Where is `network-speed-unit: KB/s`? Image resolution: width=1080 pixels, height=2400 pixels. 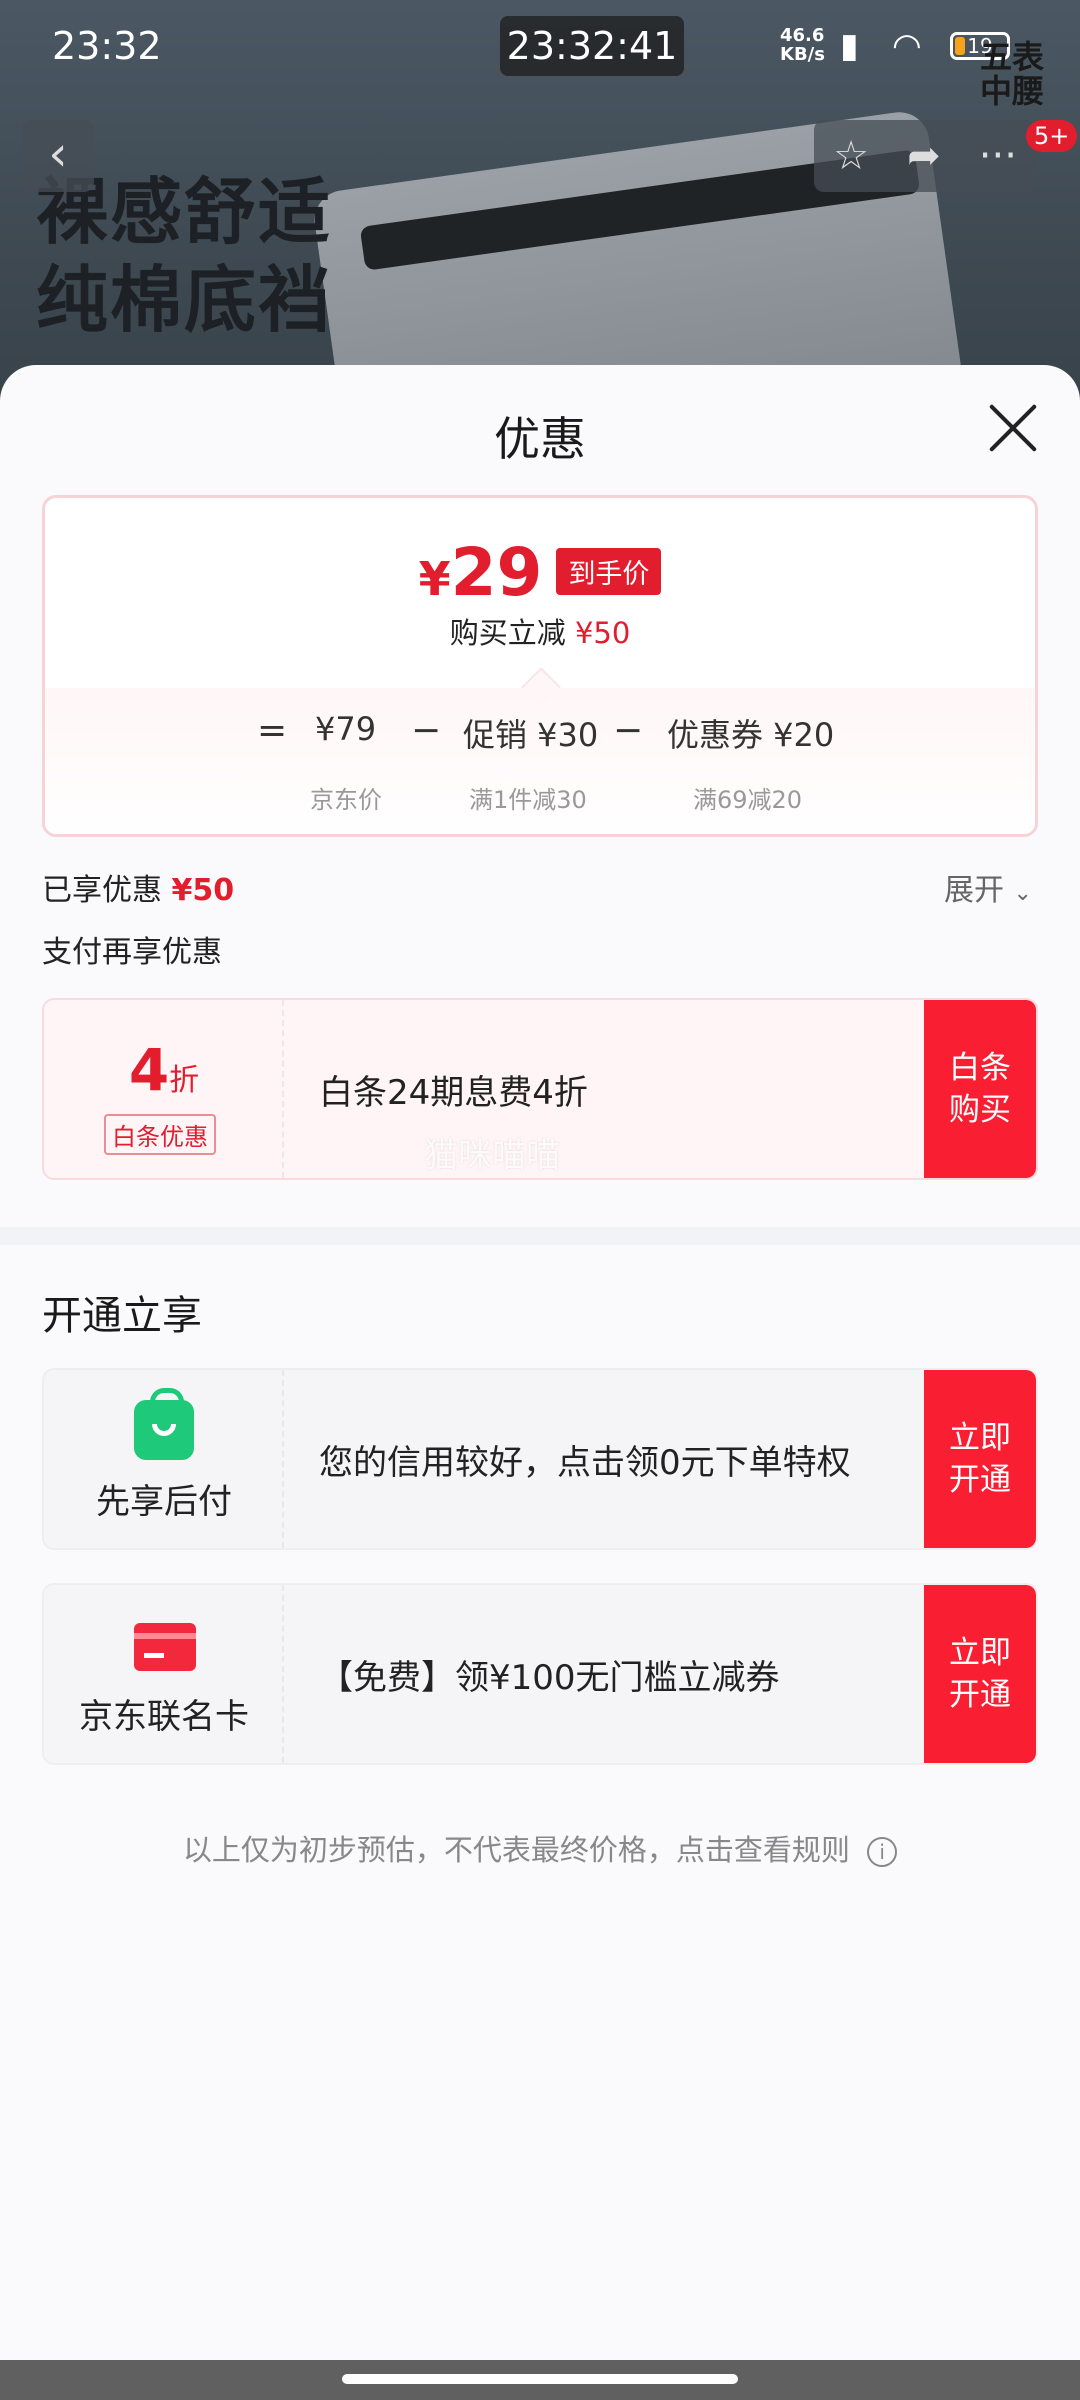
network-speed-unit: KB/s is located at coordinates (802, 54).